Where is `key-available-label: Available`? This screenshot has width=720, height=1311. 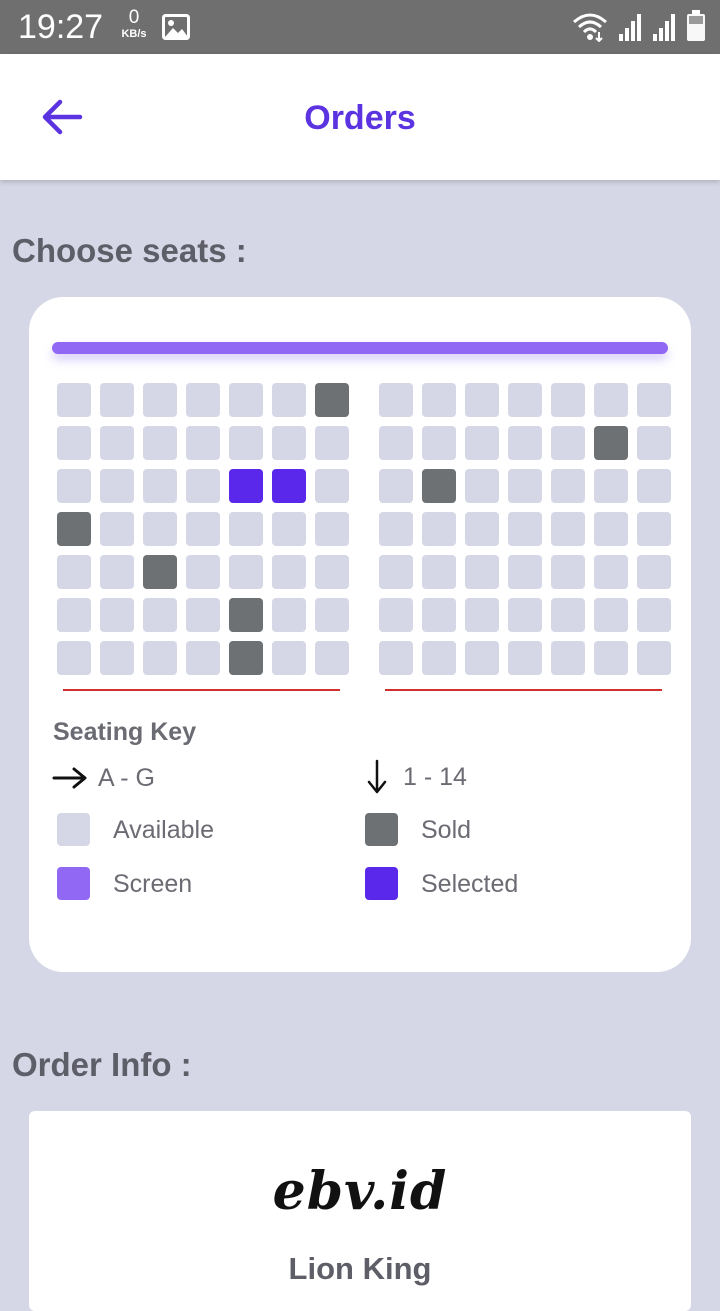
key-available-label: Available is located at coordinates (164, 829).